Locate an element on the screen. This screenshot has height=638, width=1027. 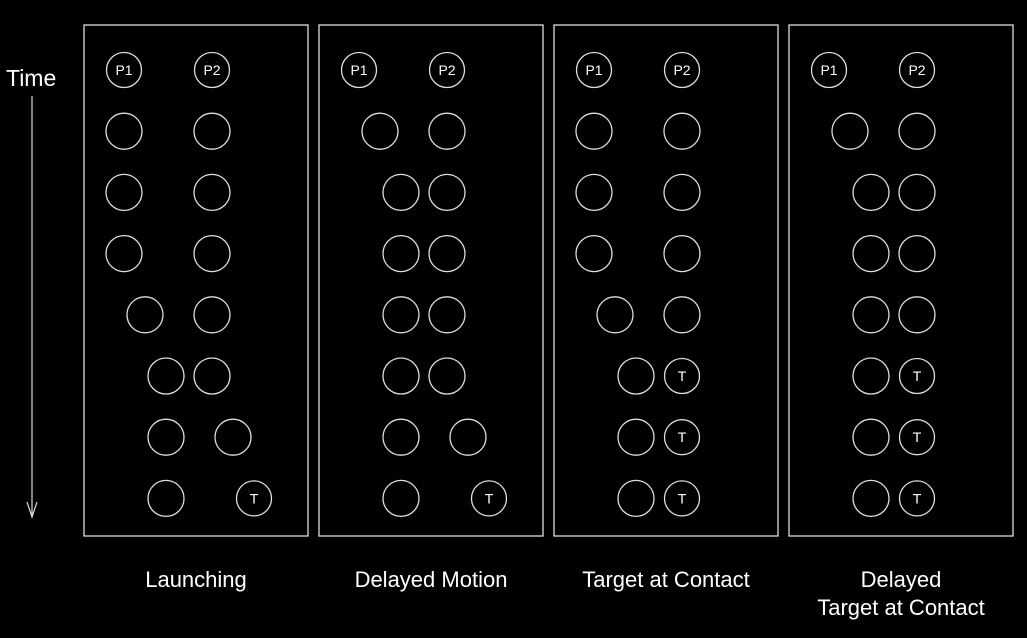
caption-delayed-target-at-contact: Delayed Target at Contact is located at coordinates (901, 594).